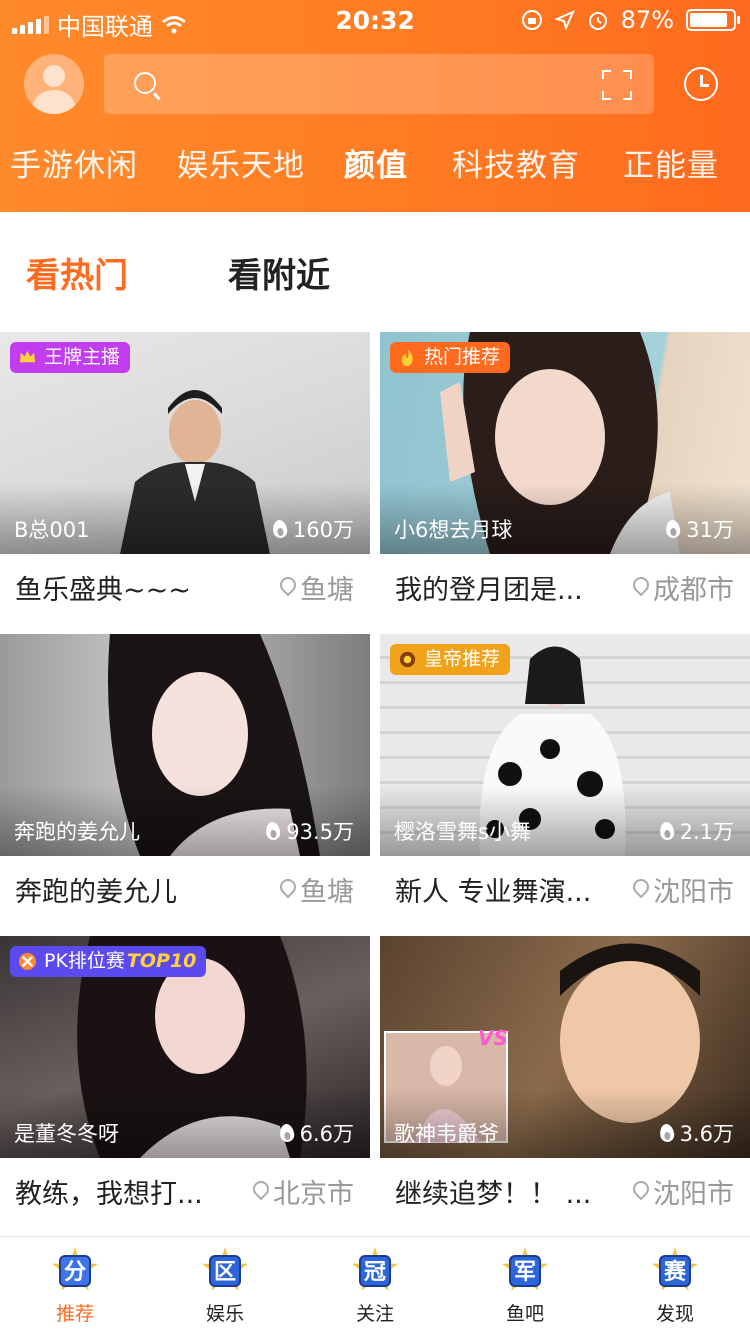  I want to click on stream-card: PK排位赛 TOP10 是董冬冬呀 6.6万 教练，我想打... 北京市, so click(185, 1087).